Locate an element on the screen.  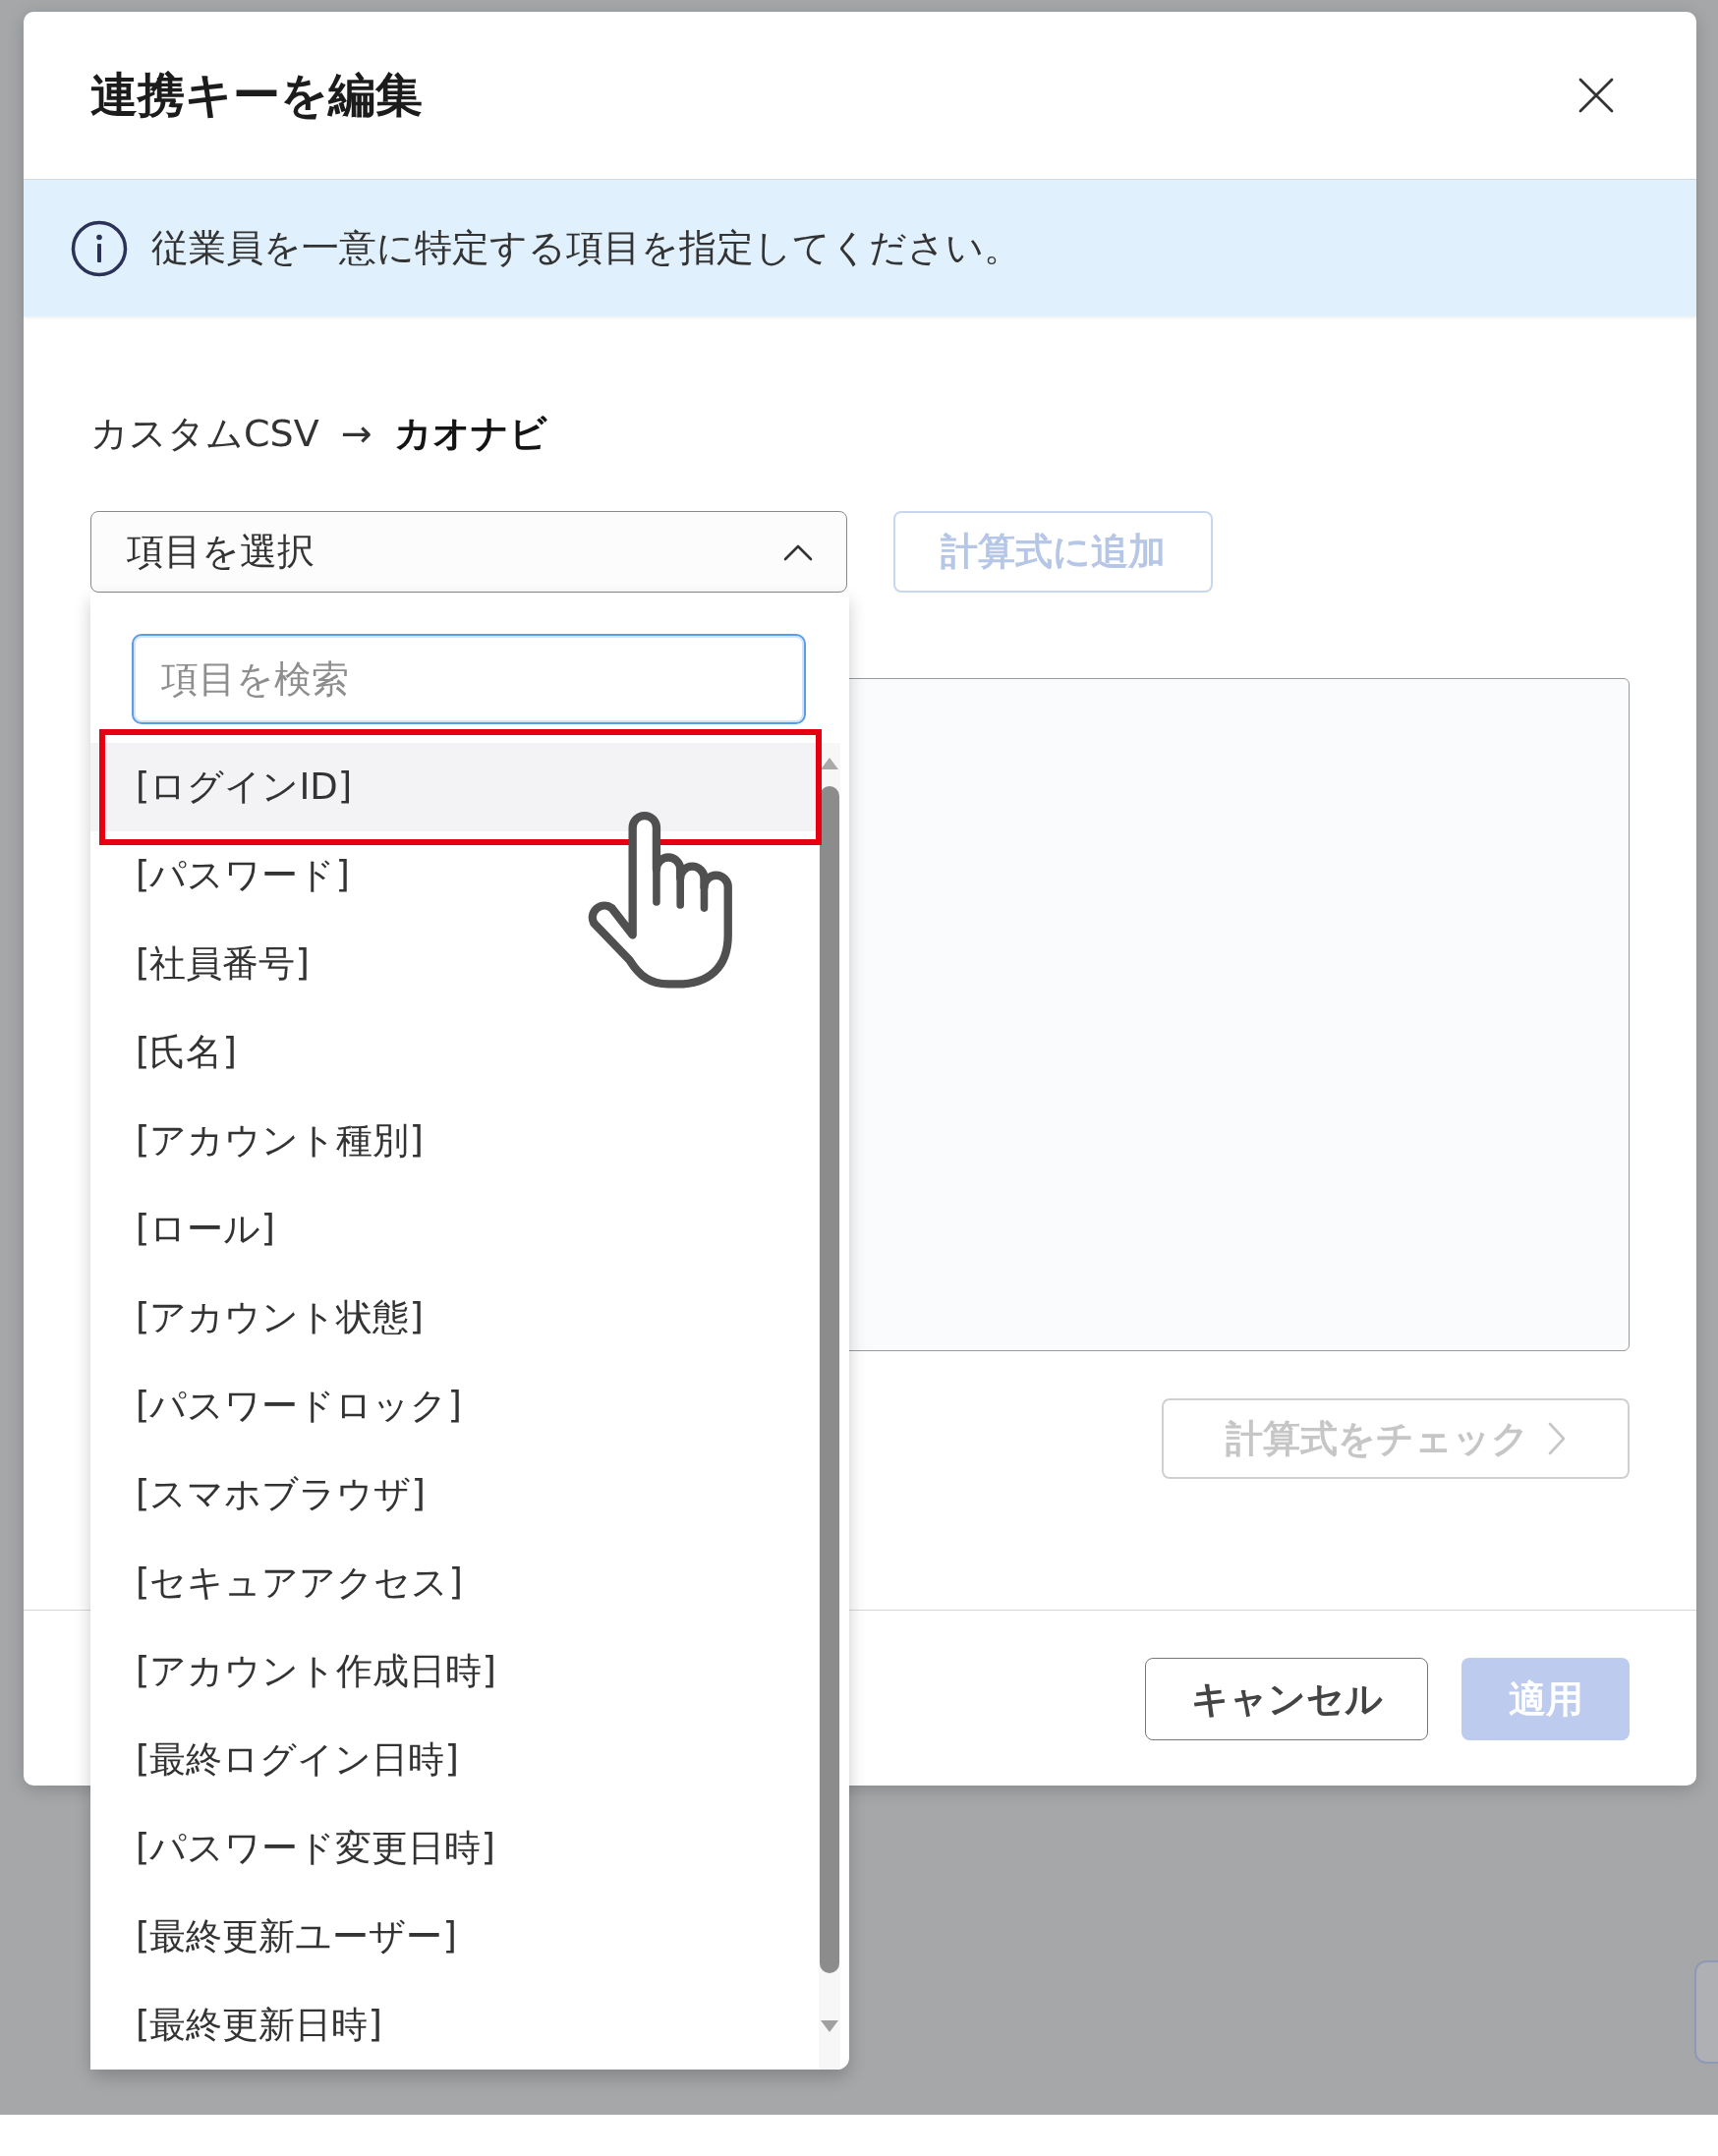
dialog-title: 連携キーを編集 is located at coordinates (257, 95).